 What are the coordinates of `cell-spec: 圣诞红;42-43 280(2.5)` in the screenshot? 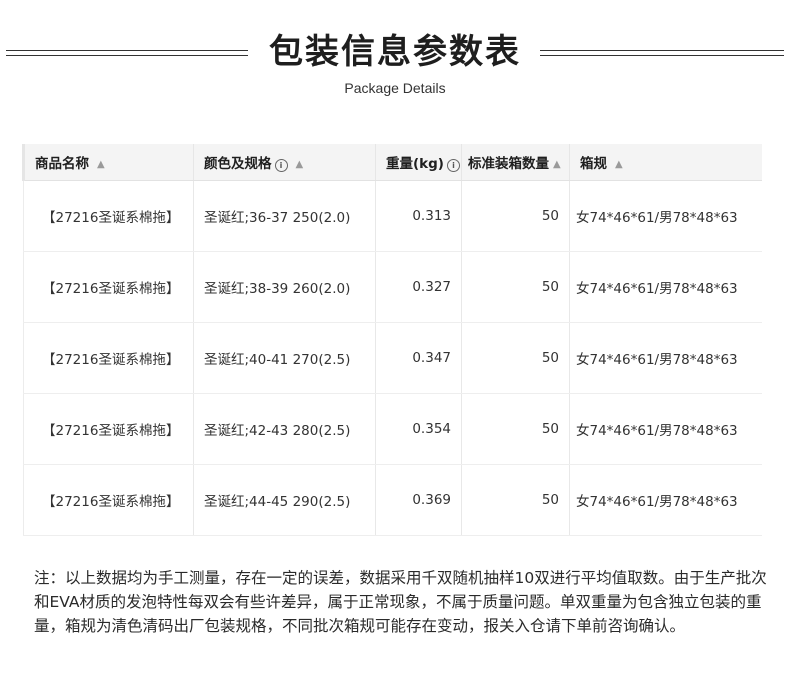 It's located at (284, 429).